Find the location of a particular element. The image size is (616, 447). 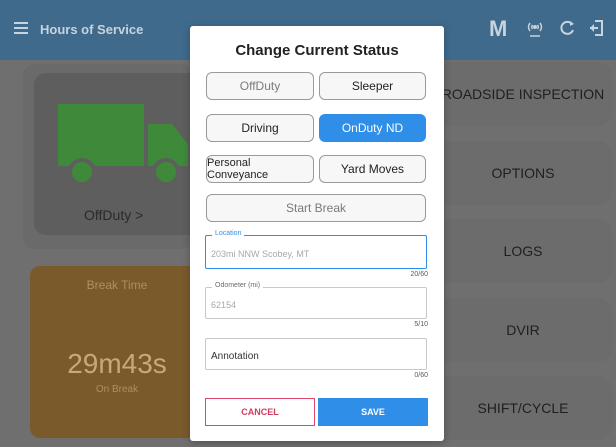

save-button: SAVE is located at coordinates (373, 412).